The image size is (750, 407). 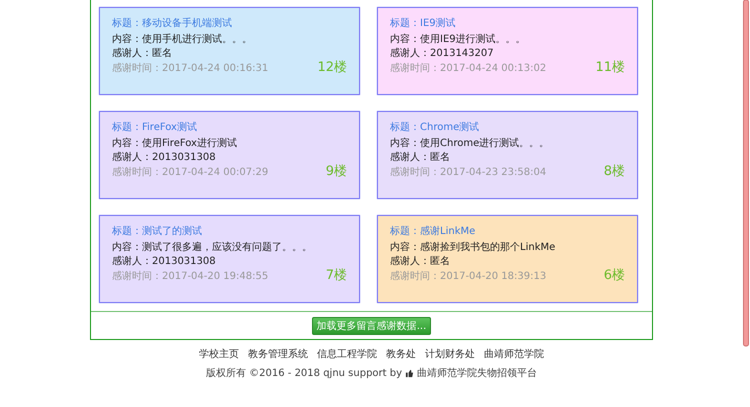 I want to click on footer-link: 信息工程学院, so click(x=347, y=354).